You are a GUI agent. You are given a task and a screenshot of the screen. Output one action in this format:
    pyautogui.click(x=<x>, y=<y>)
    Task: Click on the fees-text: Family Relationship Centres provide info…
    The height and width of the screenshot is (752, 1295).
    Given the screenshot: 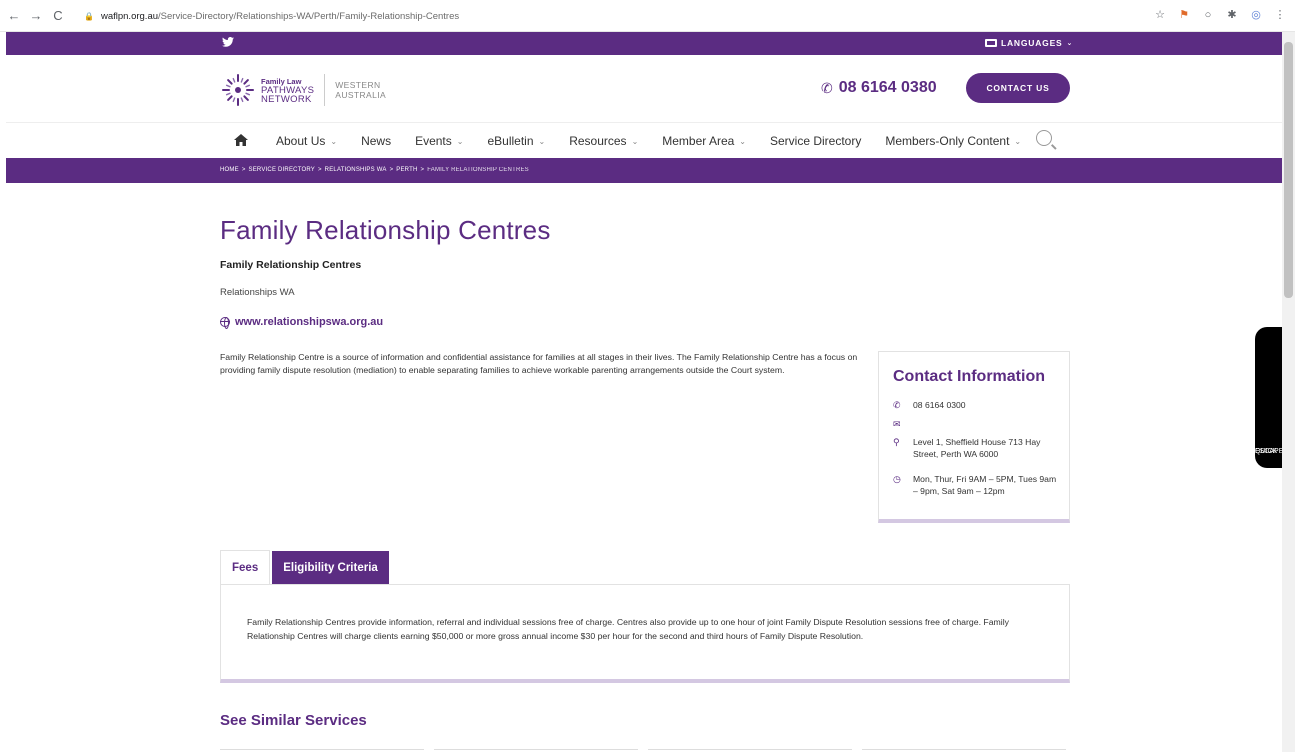 What is the action you would take?
    pyautogui.click(x=628, y=629)
    